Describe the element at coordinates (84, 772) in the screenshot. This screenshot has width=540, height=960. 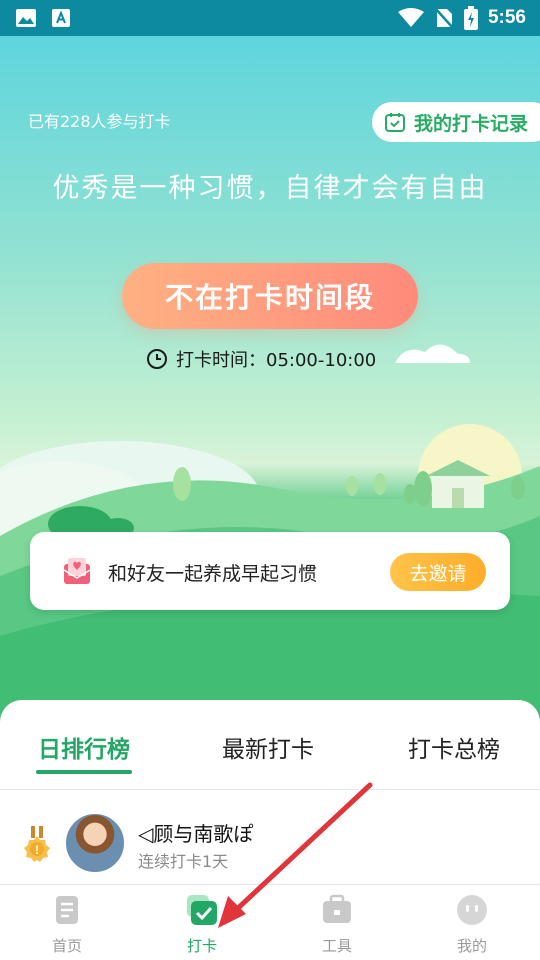
I see `active-tab-indicator` at that location.